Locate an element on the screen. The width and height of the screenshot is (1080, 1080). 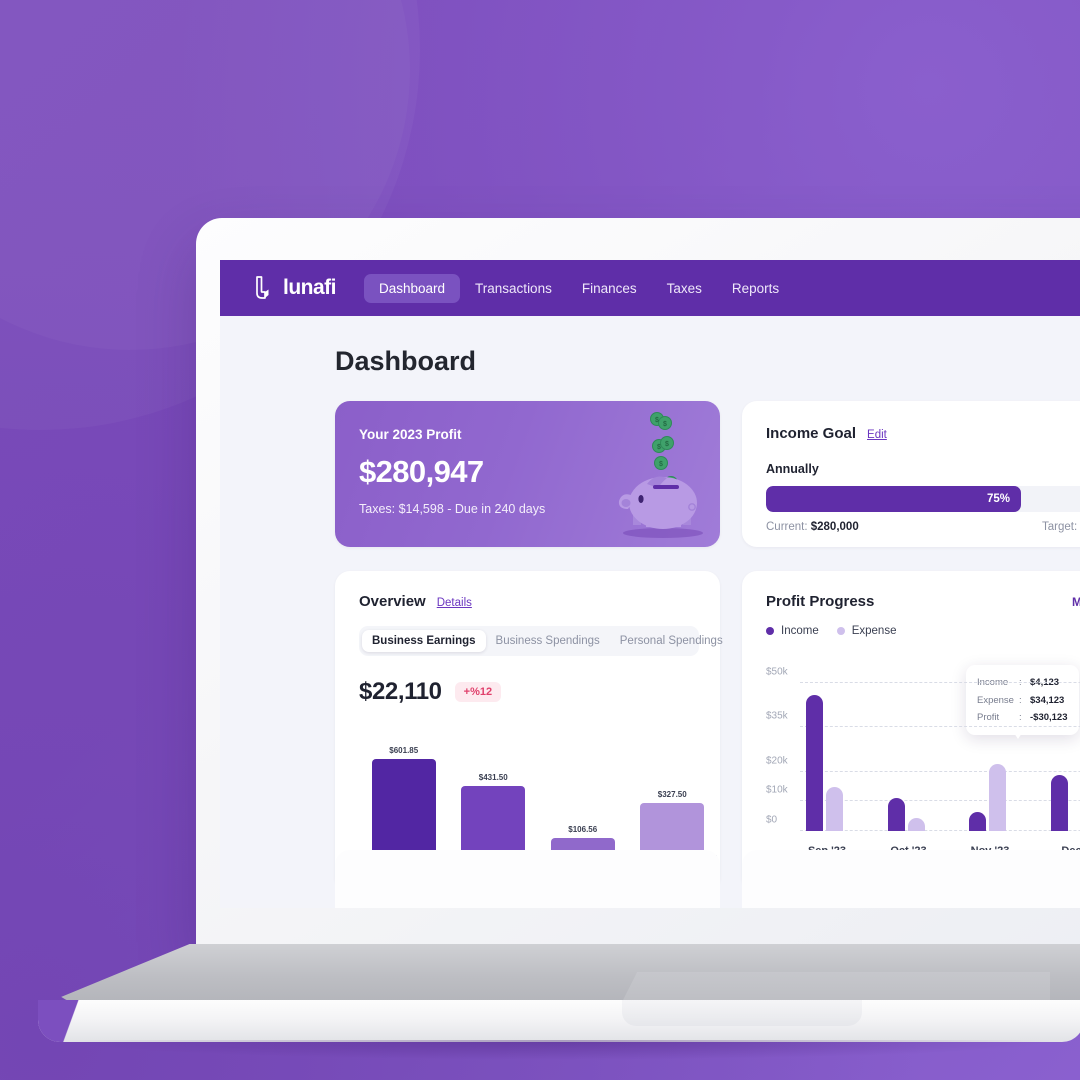
income-goal-current: Current: $280,000 is located at coordinates (812, 527).